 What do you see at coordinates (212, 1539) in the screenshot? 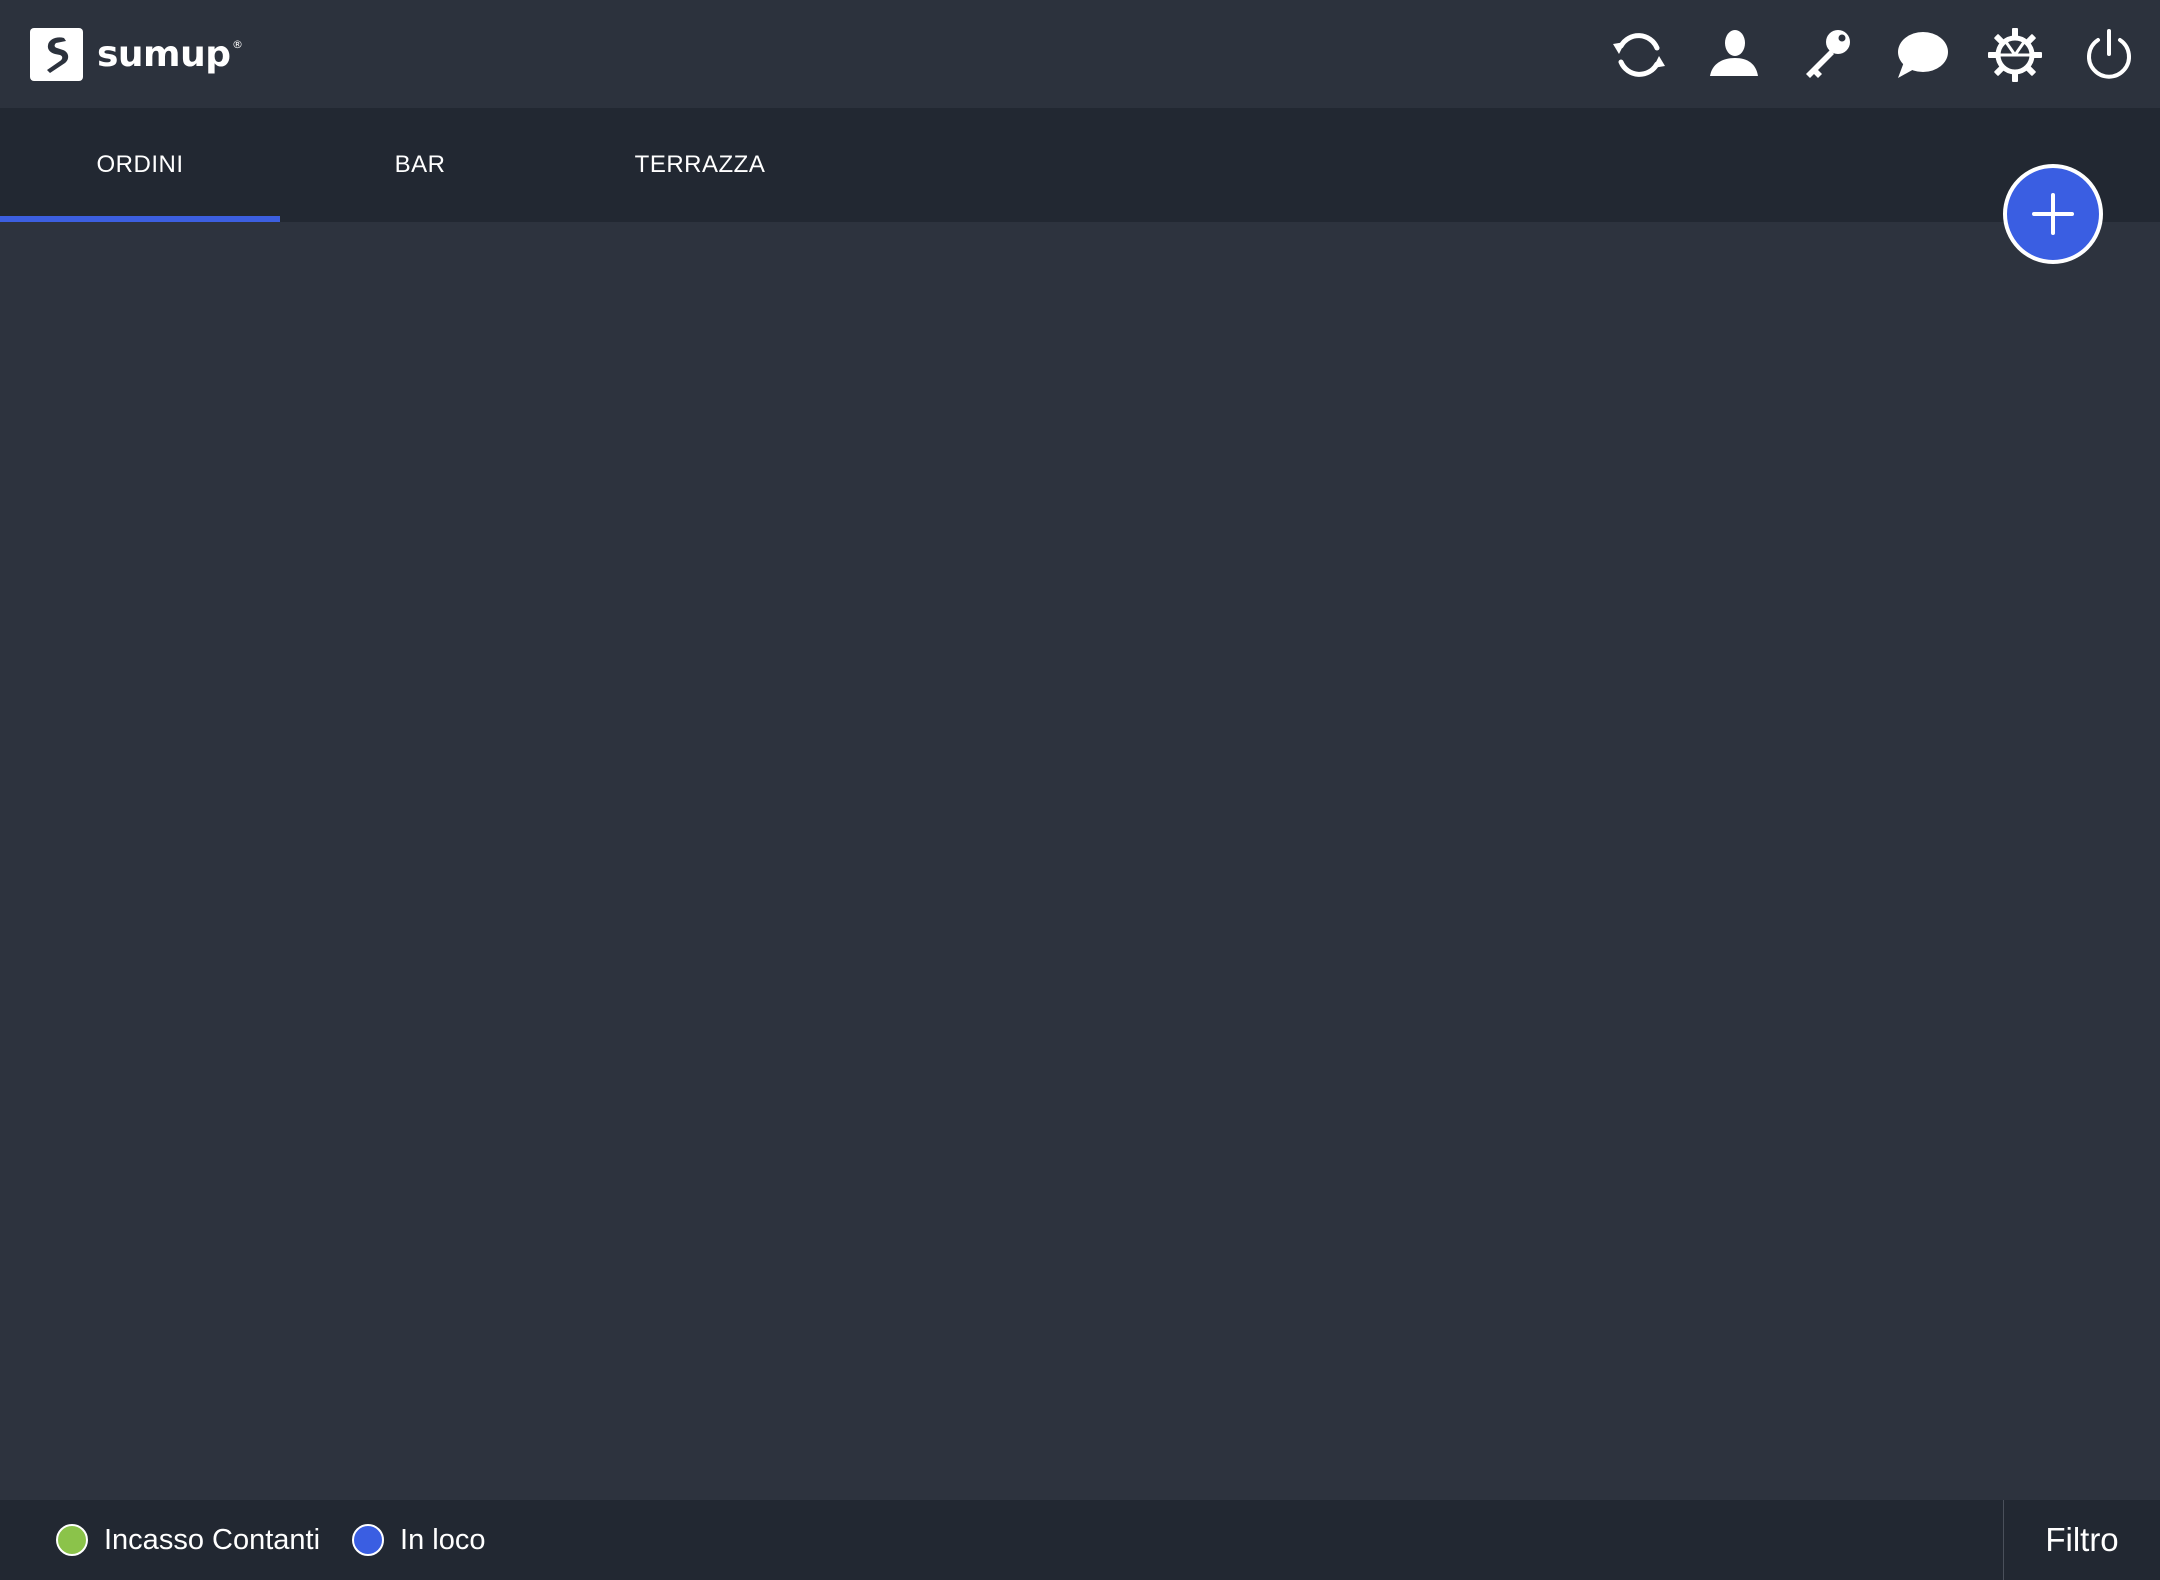
I see `legend-label: Incasso Contanti` at bounding box center [212, 1539].